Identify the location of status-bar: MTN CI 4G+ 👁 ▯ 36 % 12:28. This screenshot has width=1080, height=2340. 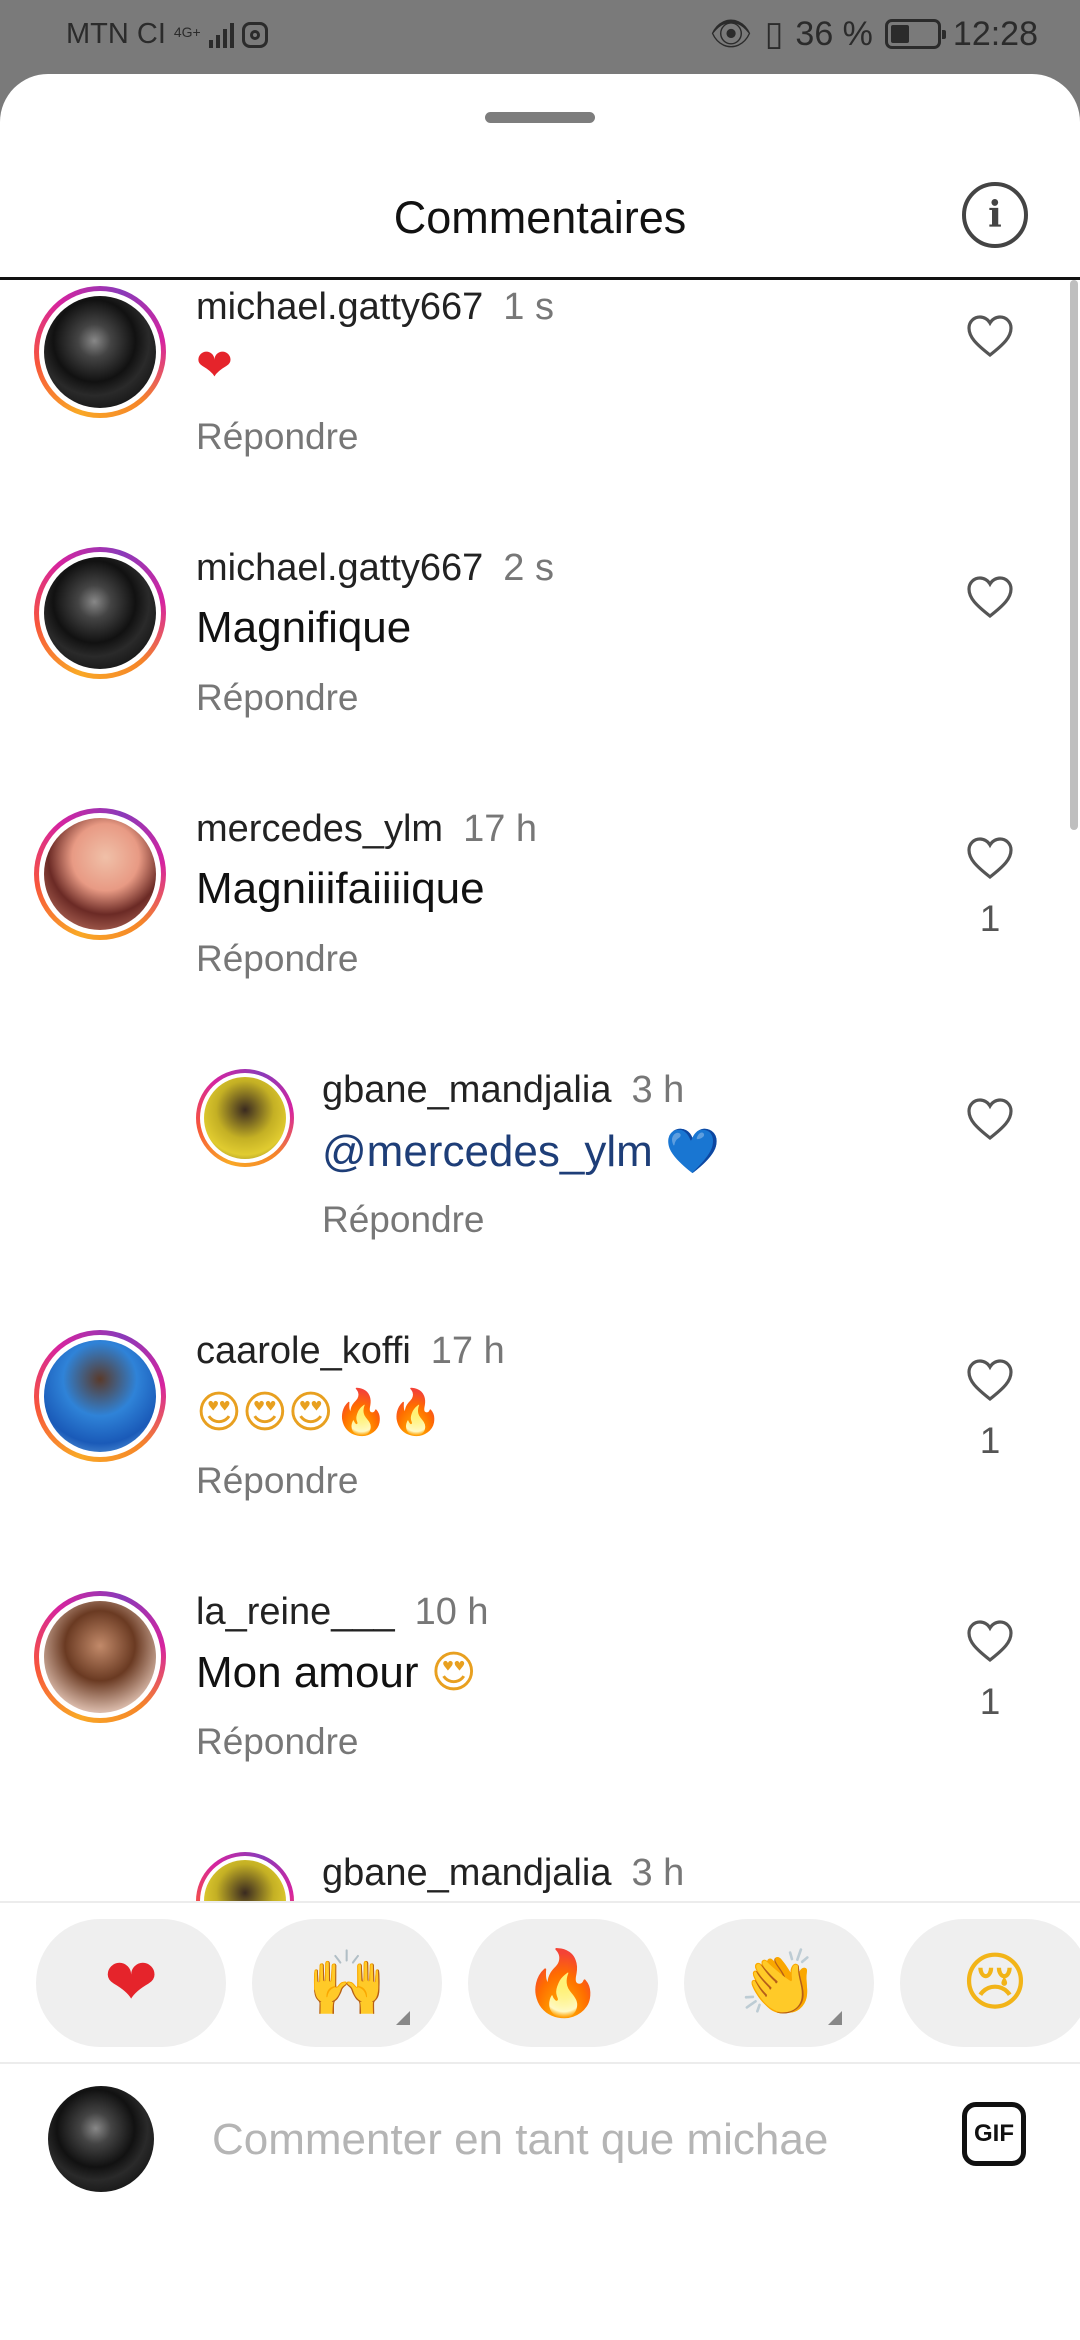
(540, 38).